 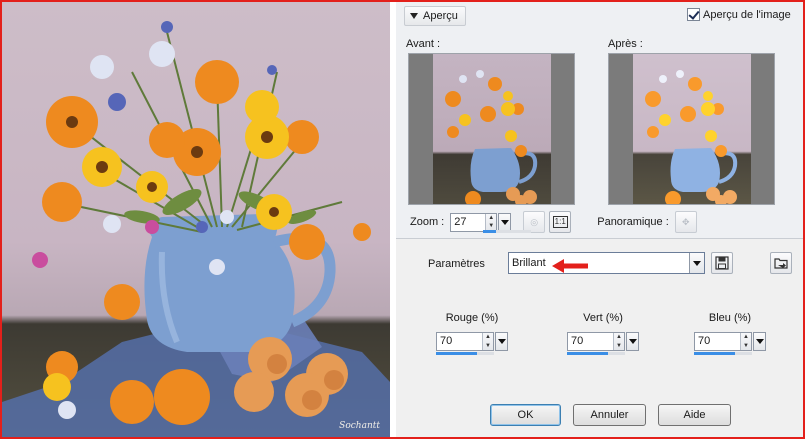 I want to click on red-spin-arrows: ▲ ▼, so click(x=487, y=341).